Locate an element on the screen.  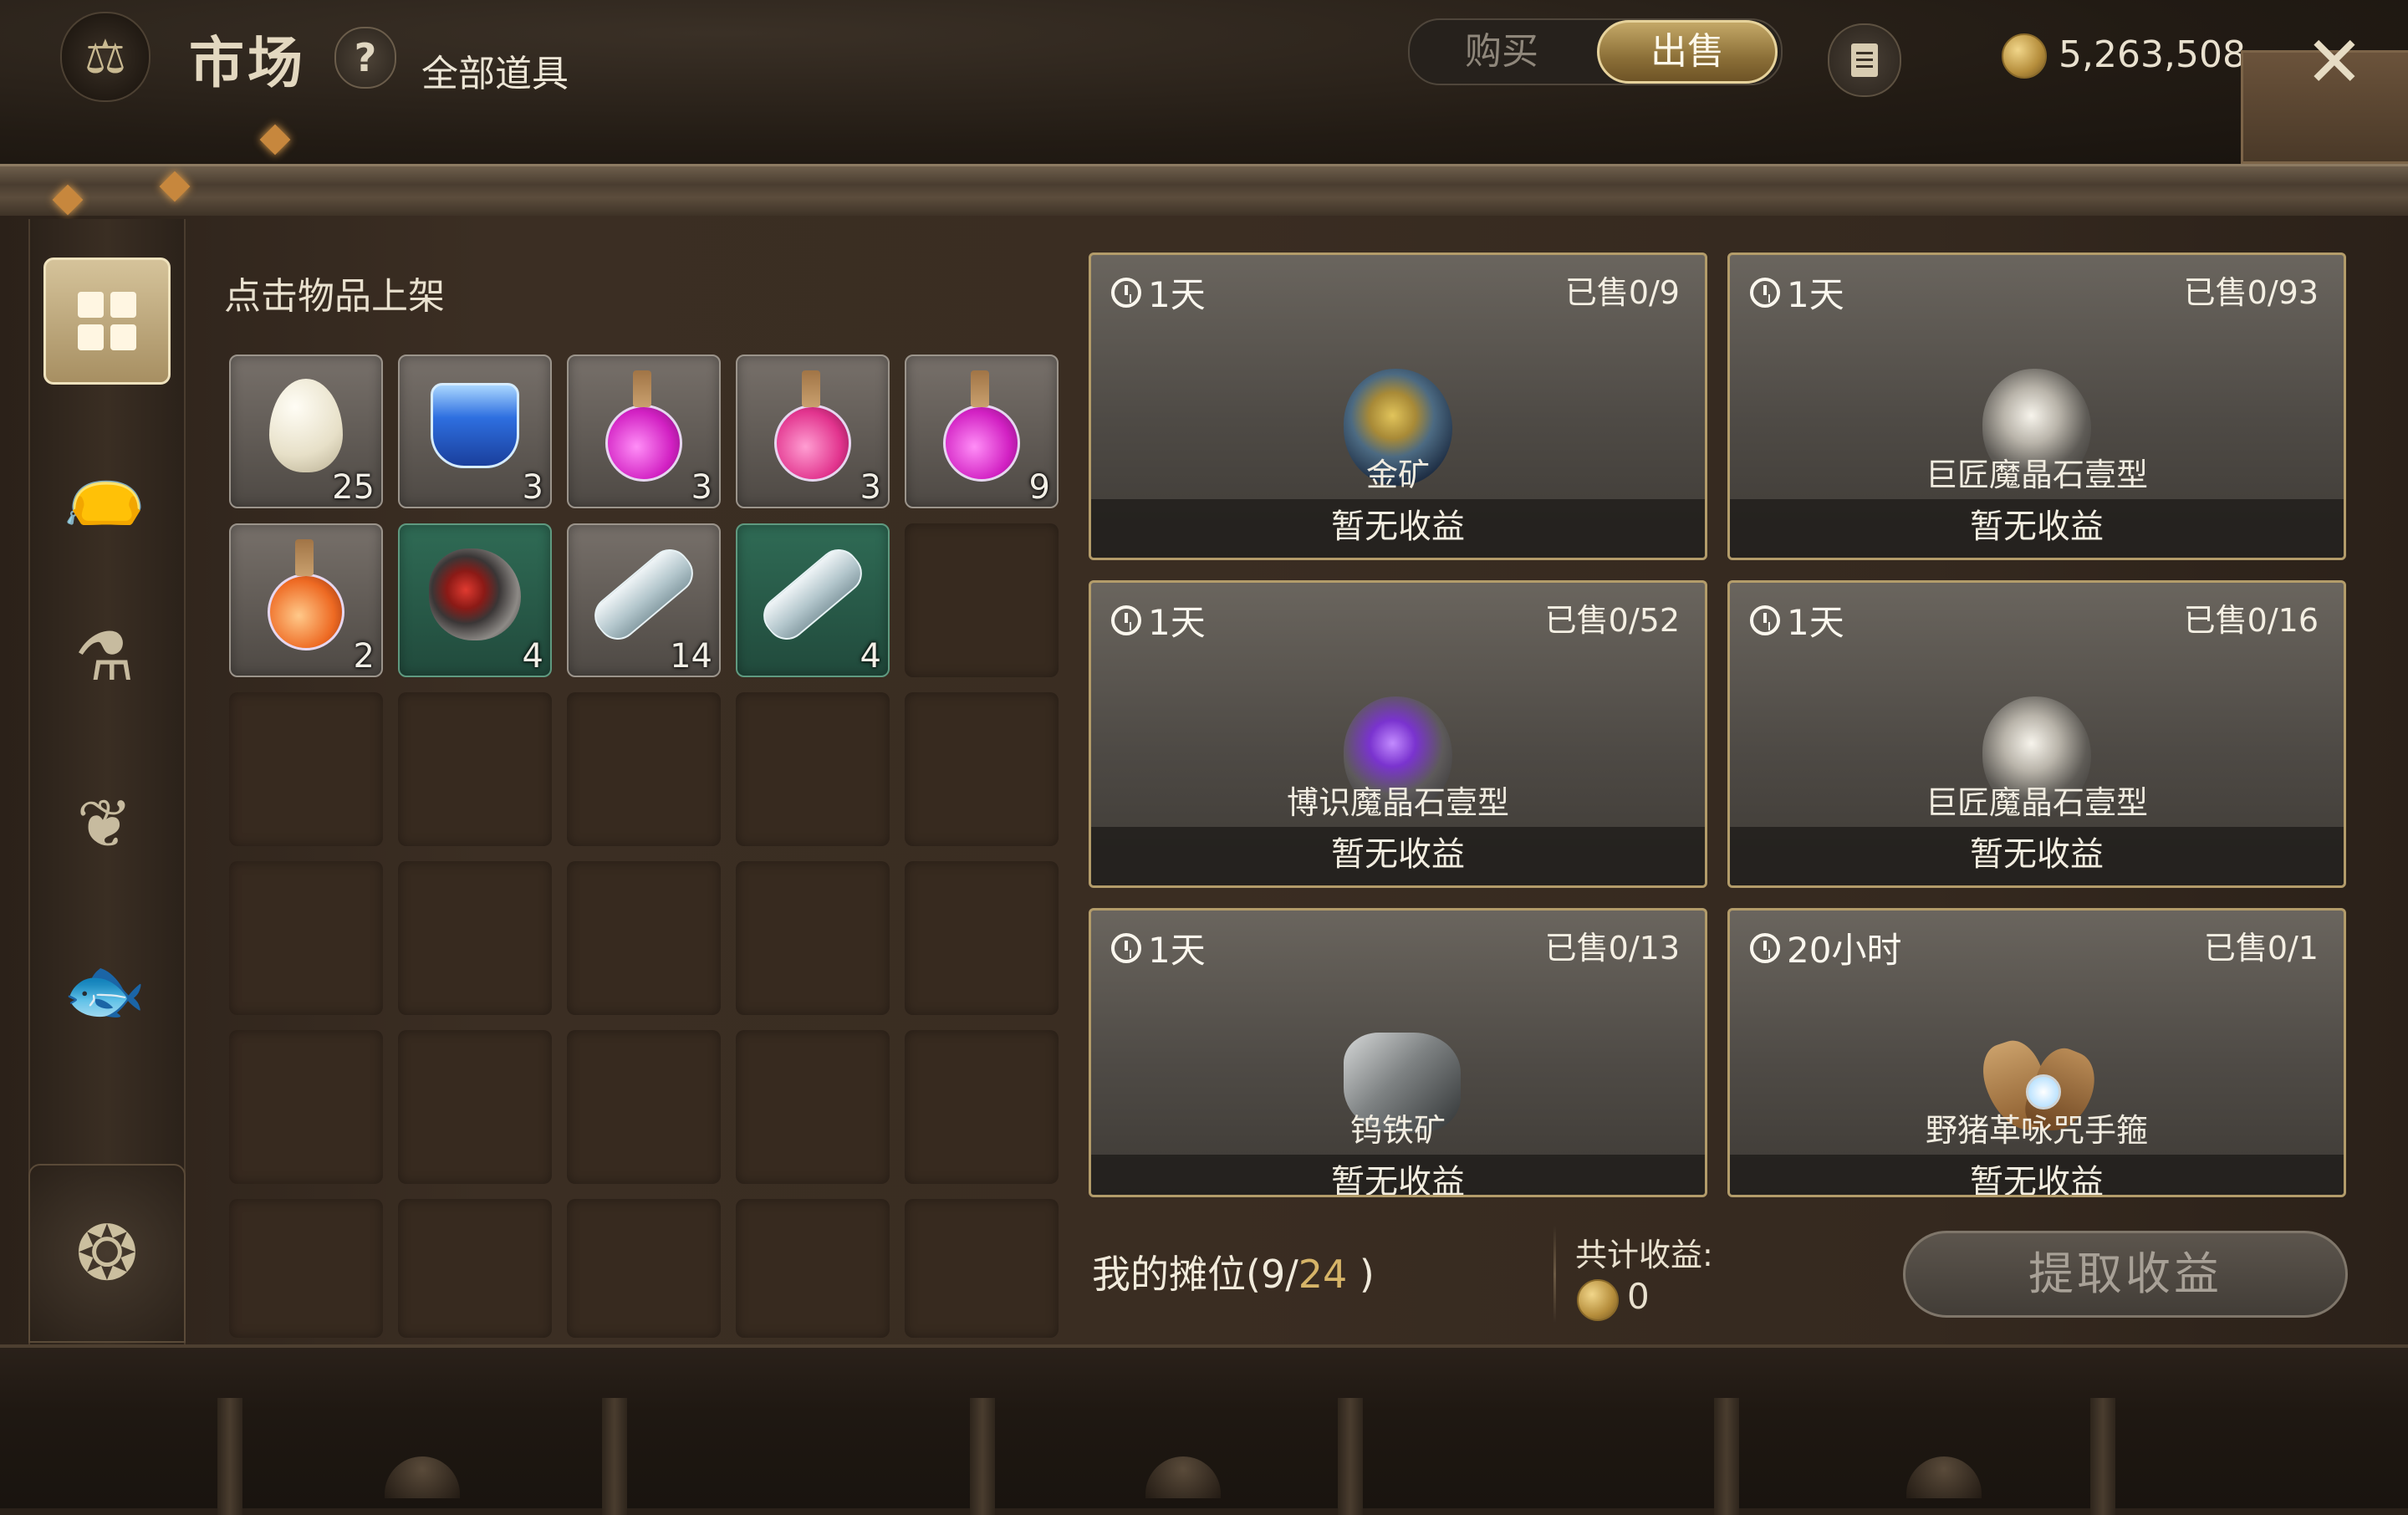
grid-icon is located at coordinates (107, 321).